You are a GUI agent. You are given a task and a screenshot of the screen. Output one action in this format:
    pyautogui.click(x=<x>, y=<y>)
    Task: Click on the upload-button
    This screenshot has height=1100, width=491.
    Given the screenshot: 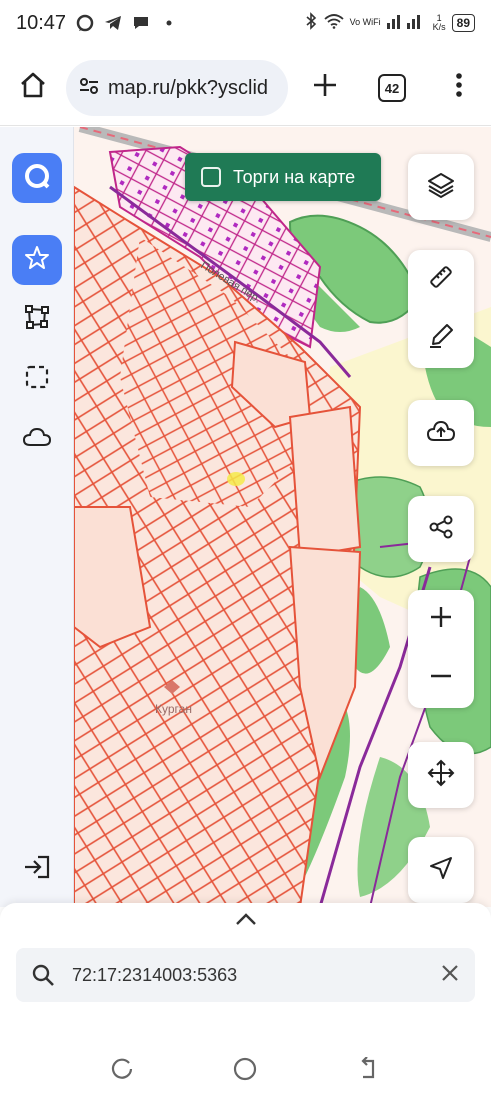 What is the action you would take?
    pyautogui.click(x=441, y=433)
    